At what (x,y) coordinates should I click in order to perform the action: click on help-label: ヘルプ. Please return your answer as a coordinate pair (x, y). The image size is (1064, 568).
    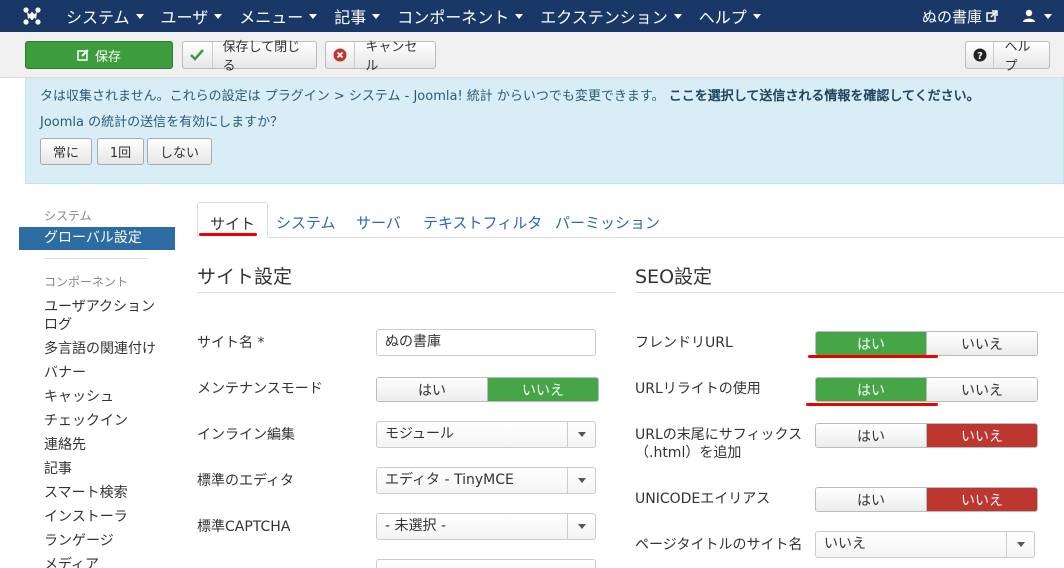
    Looking at the image, I should click on (1017, 57).